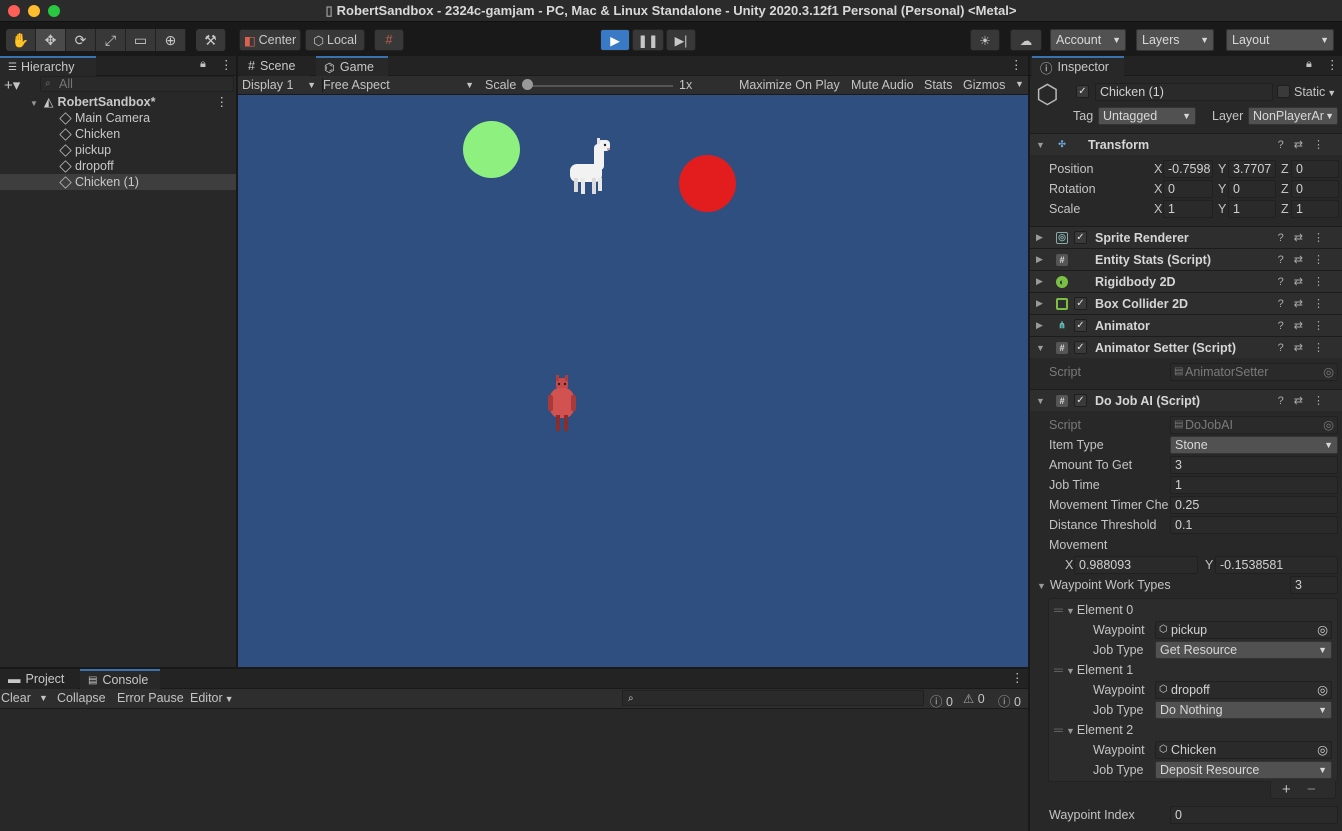 This screenshot has height=831, width=1342. Describe the element at coordinates (1009, 700) in the screenshot. I see `error-count-toggle: ⓘ 0` at that location.